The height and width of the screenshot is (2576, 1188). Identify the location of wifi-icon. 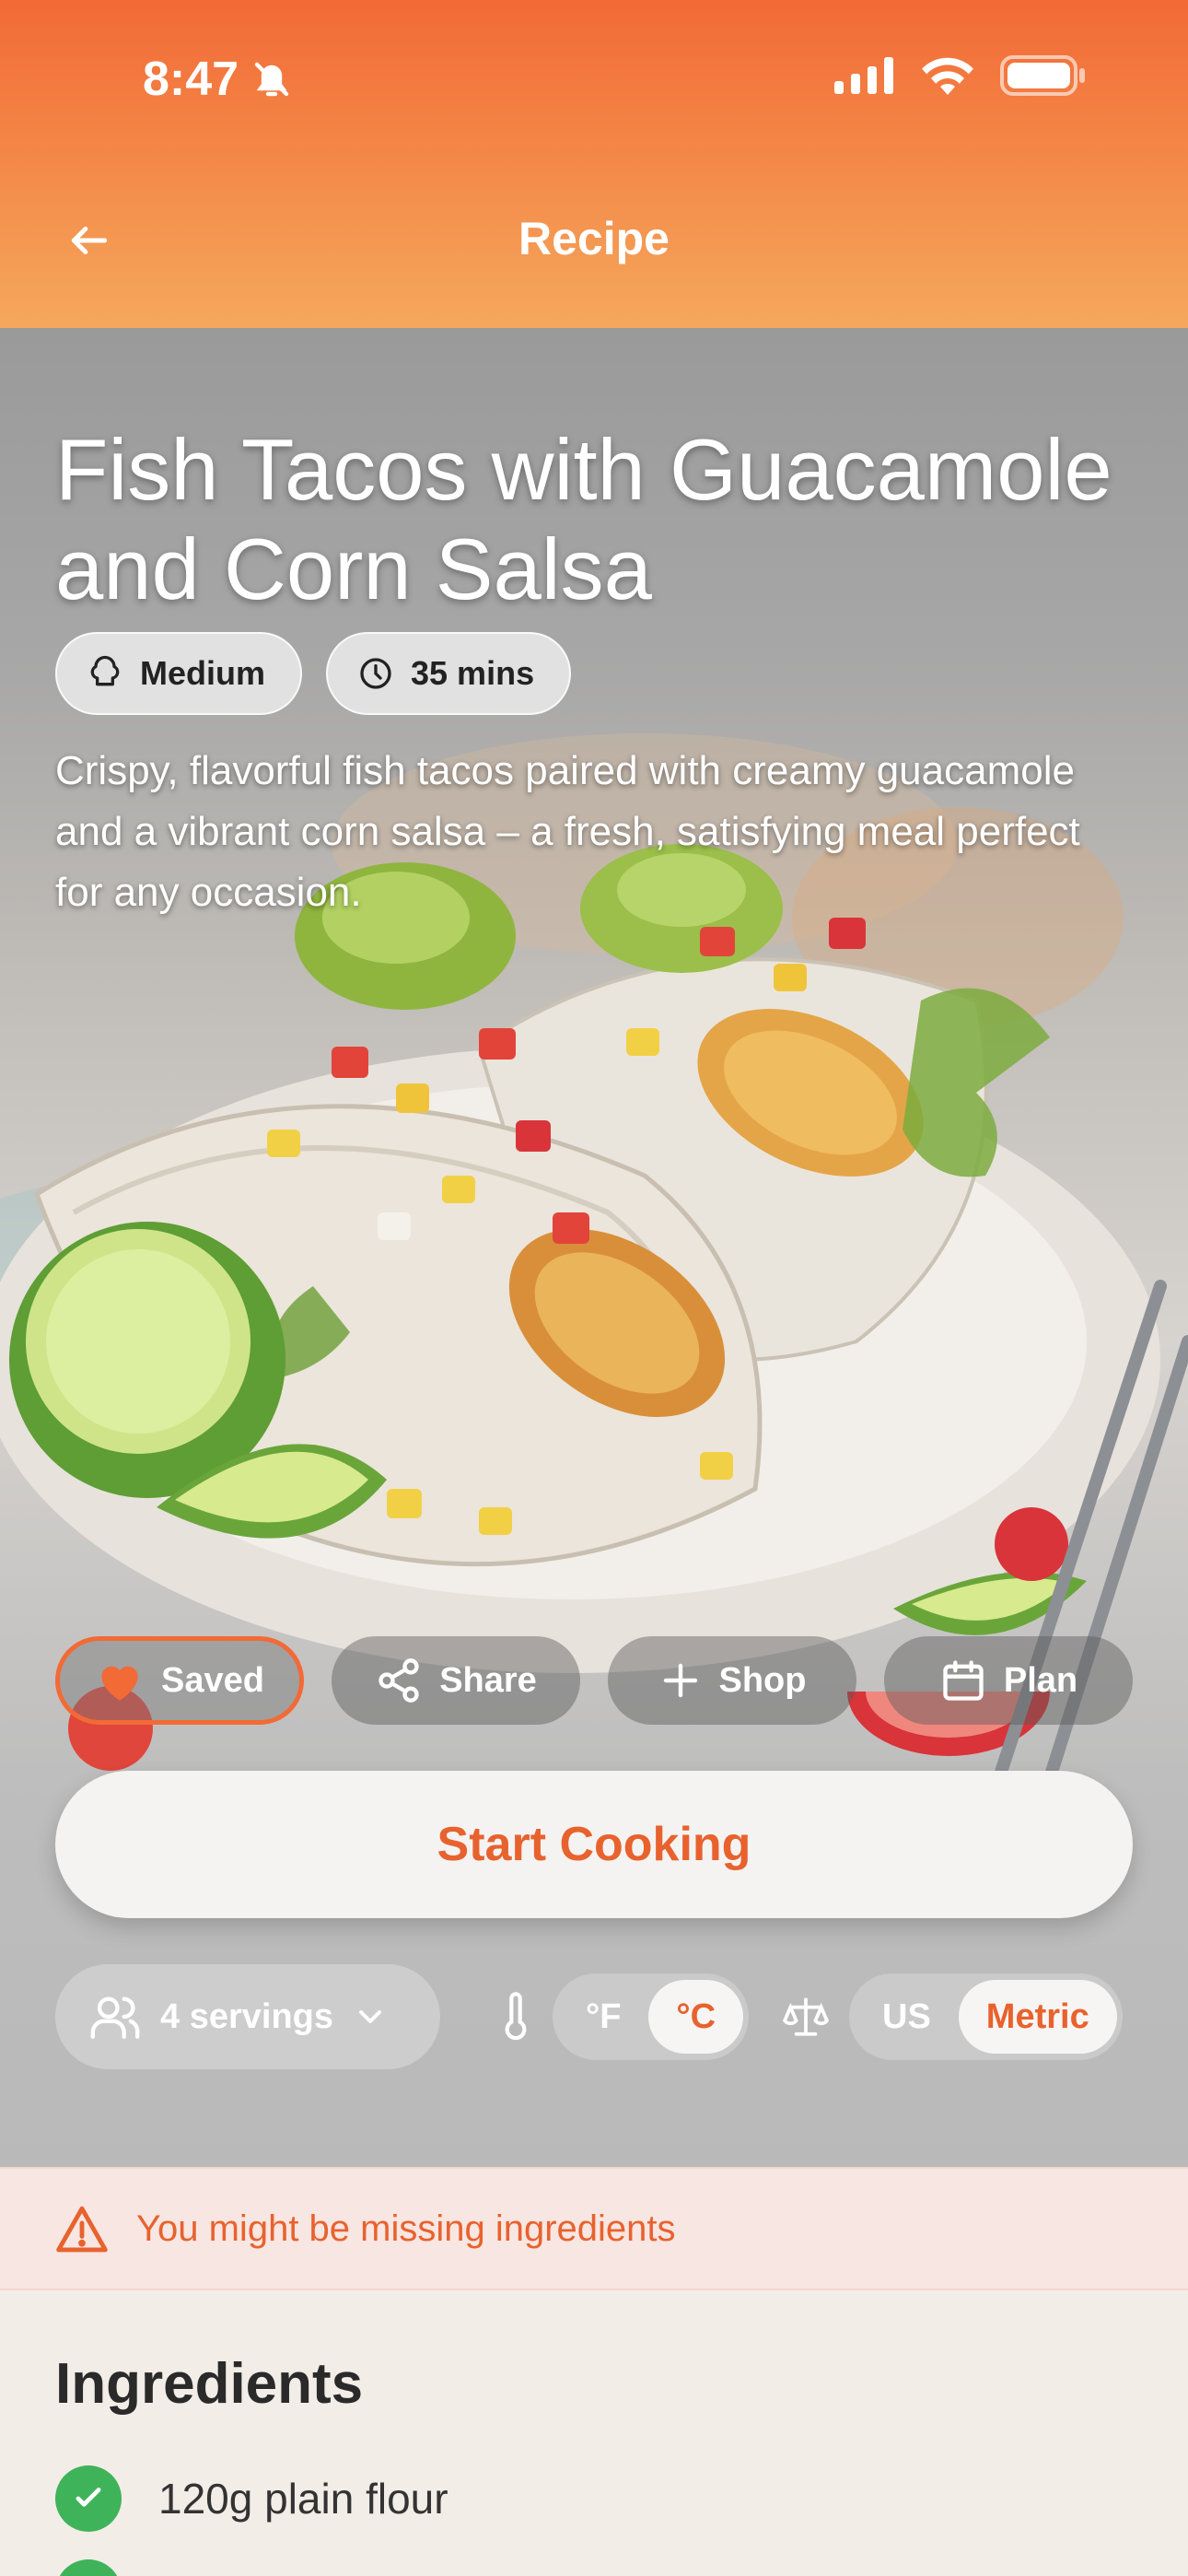
(948, 76).